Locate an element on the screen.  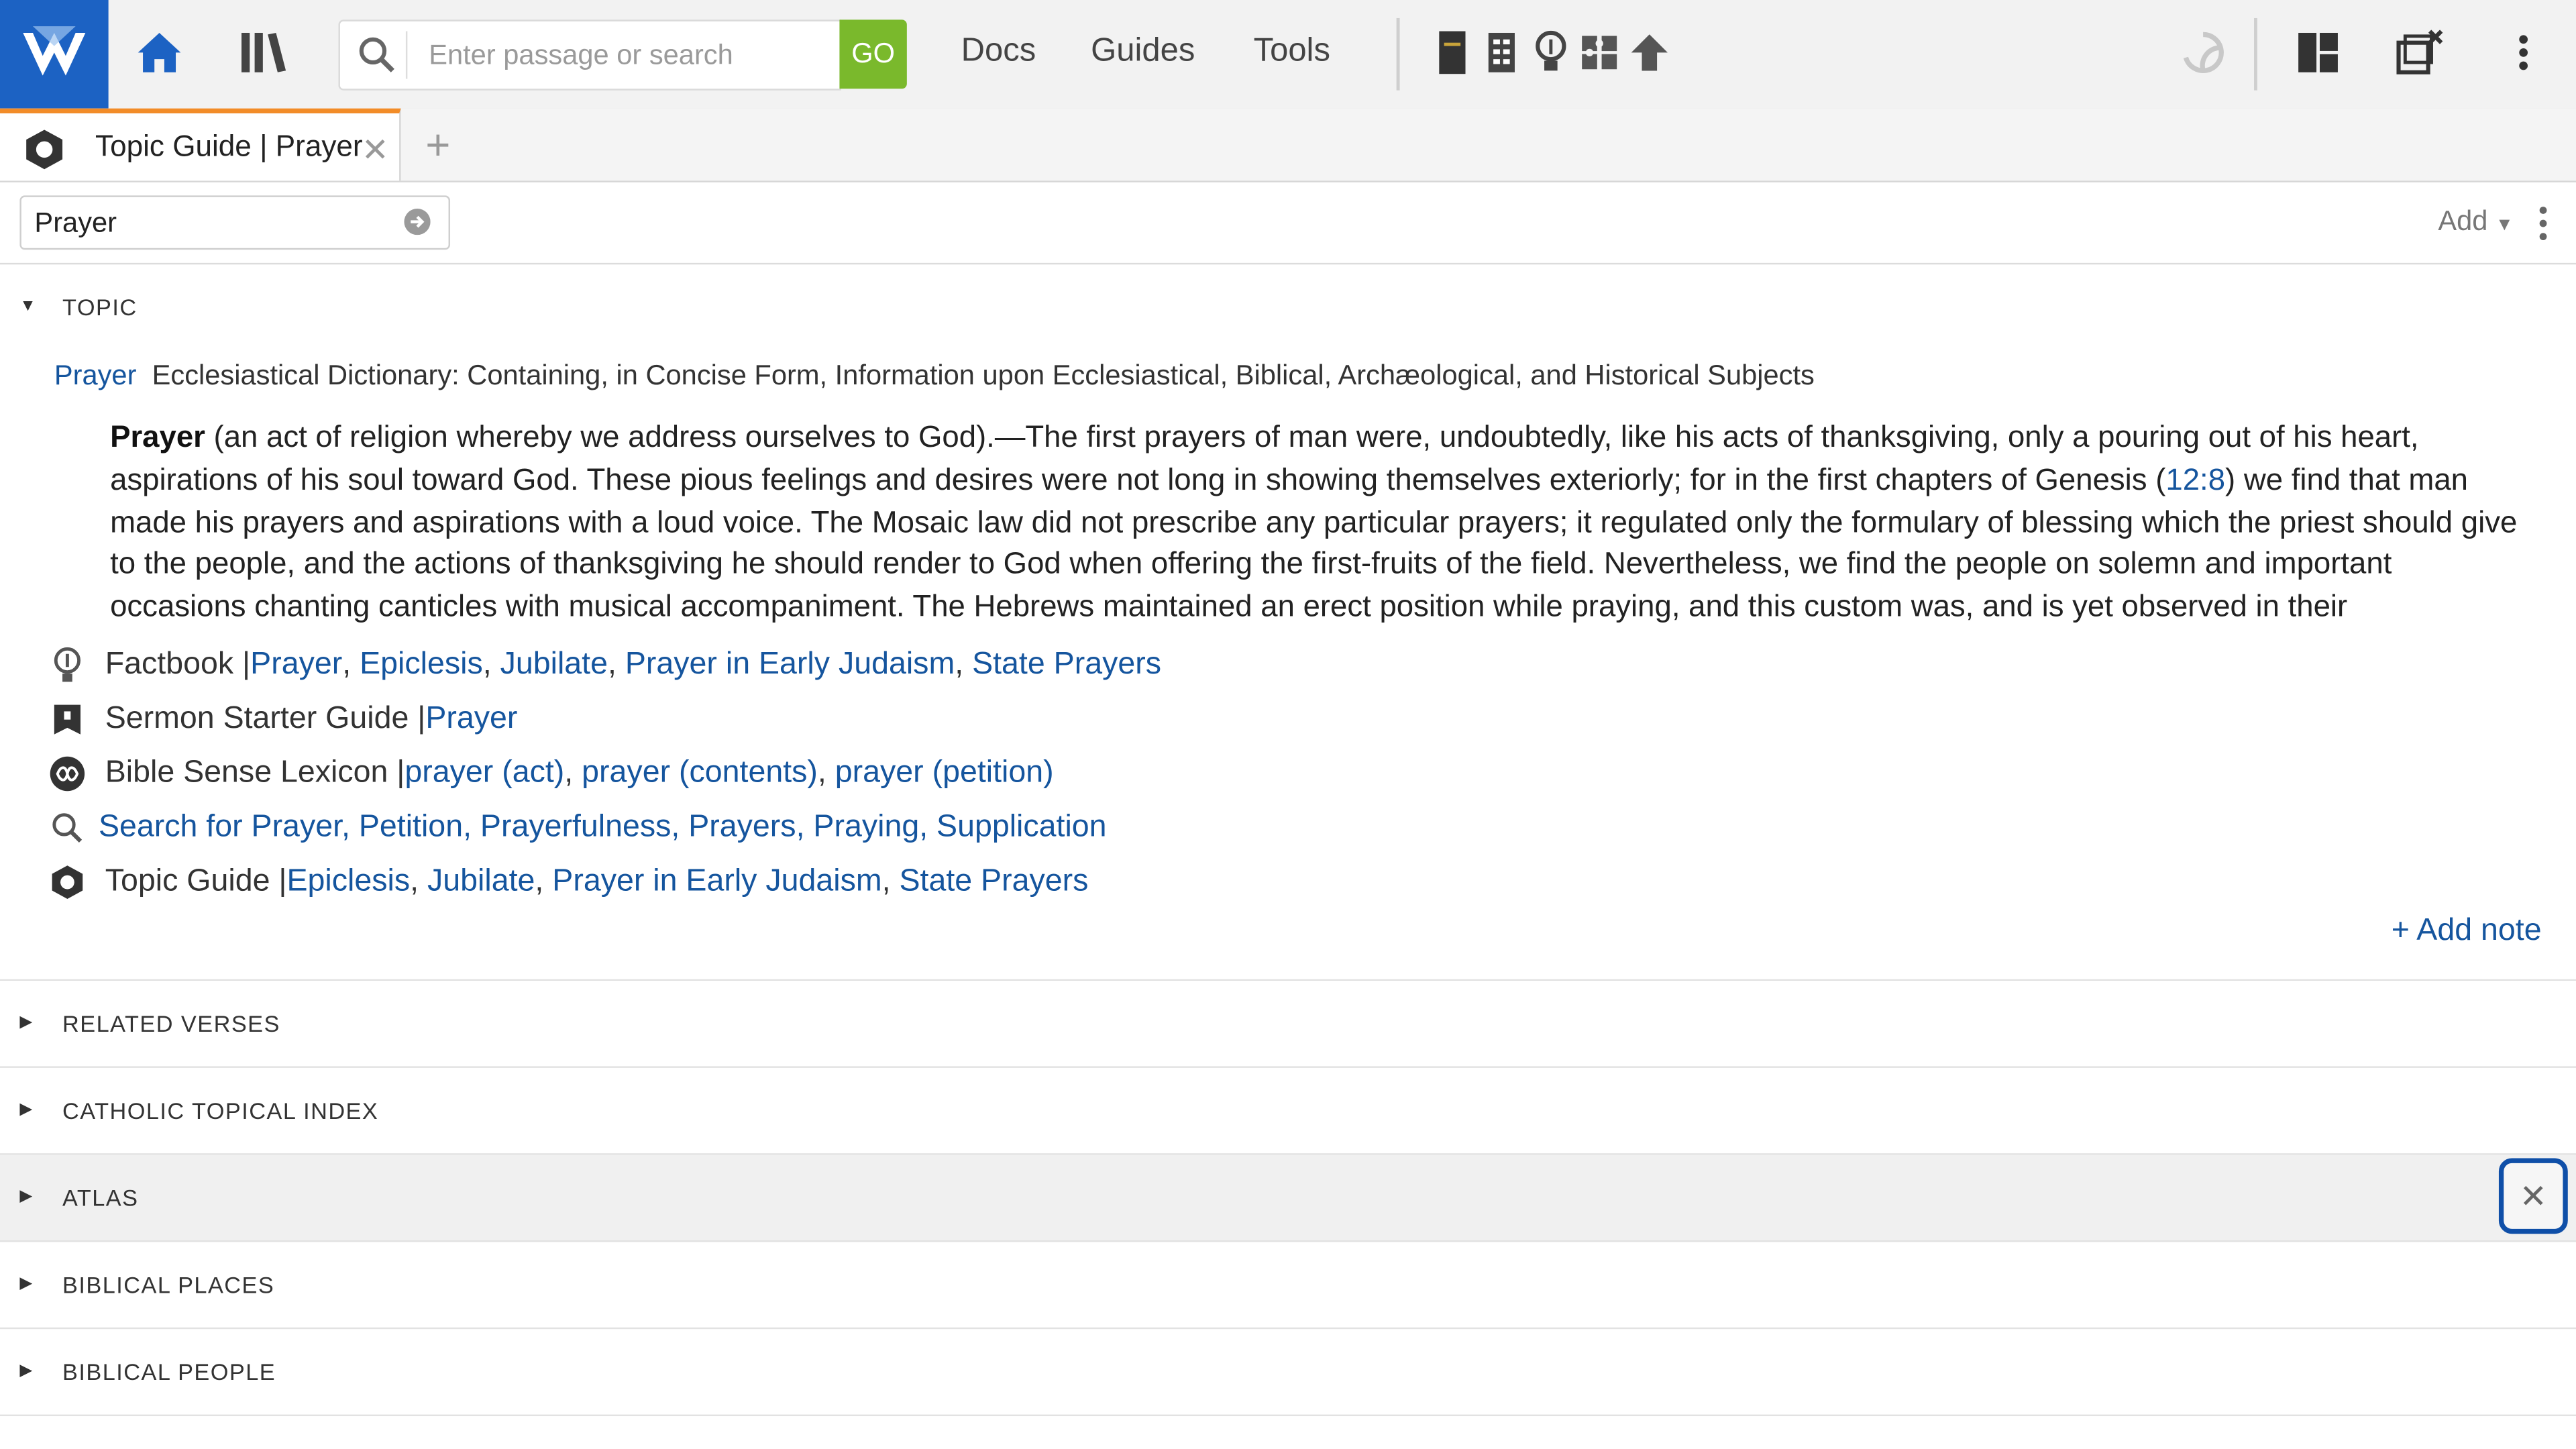
verse-reference-link: 12:8 is located at coordinates (2195, 479).